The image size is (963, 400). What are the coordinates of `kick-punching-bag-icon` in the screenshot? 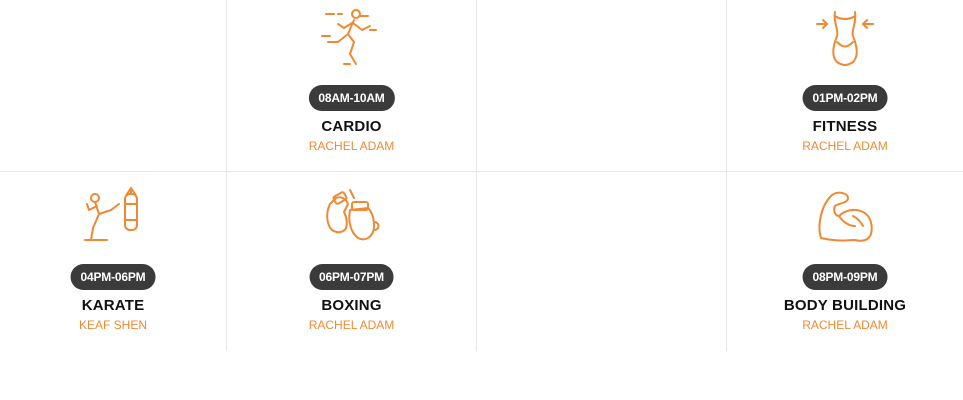 It's located at (111, 213).